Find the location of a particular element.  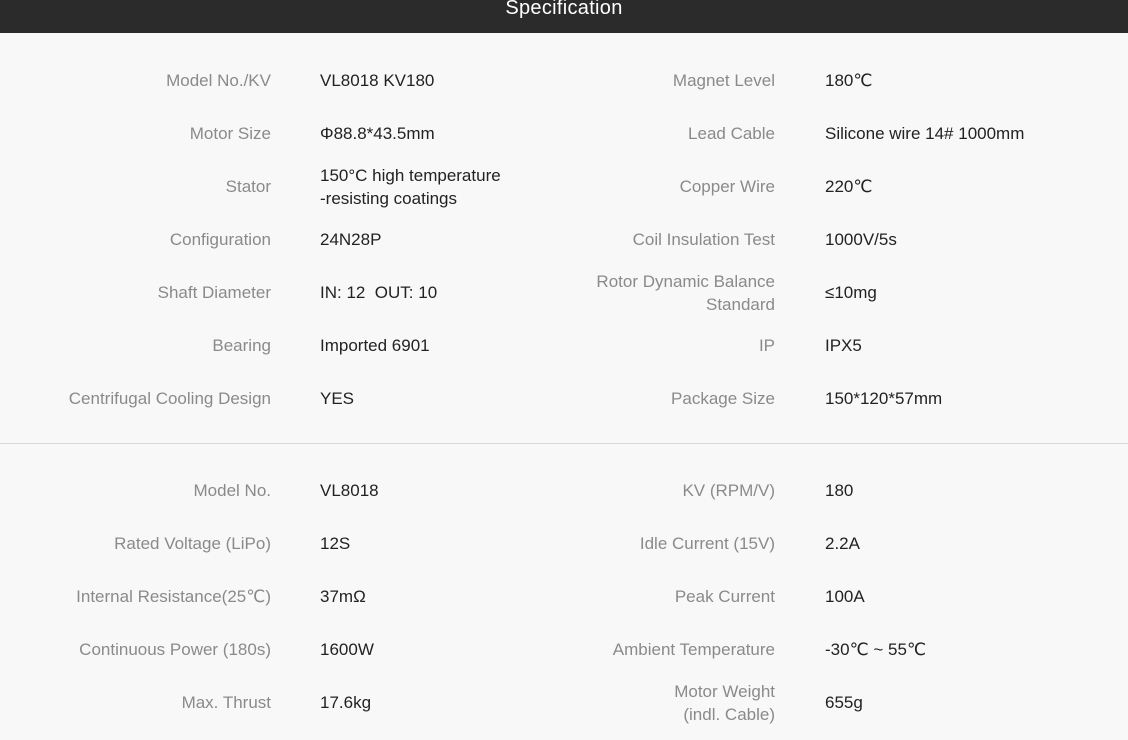

spec-value: 37mΩ is located at coordinates (343, 596).